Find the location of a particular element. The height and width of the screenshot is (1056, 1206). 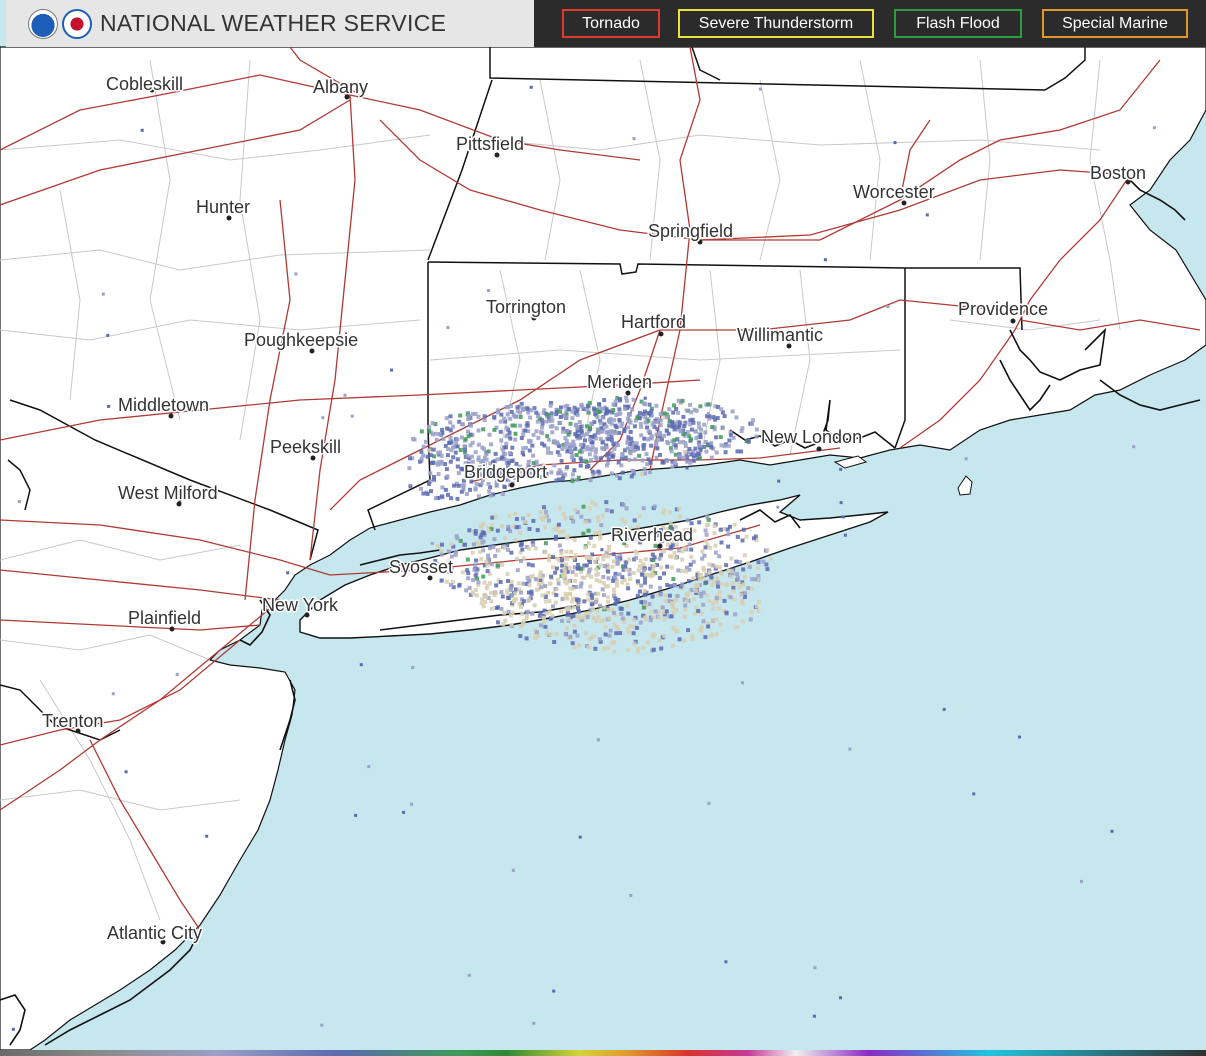

city-label-new-york: New York is located at coordinates (300, 605).